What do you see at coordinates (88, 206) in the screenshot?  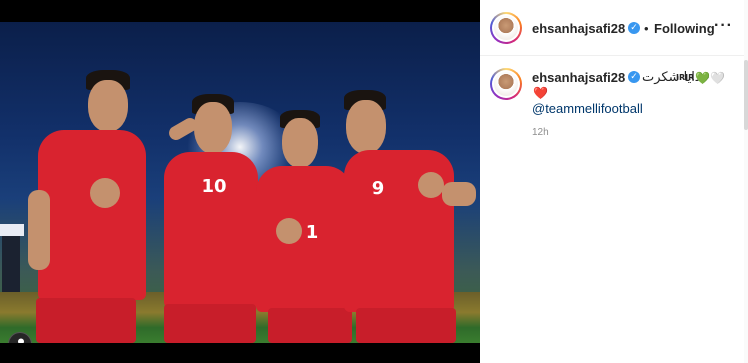 I see `player-left` at bounding box center [88, 206].